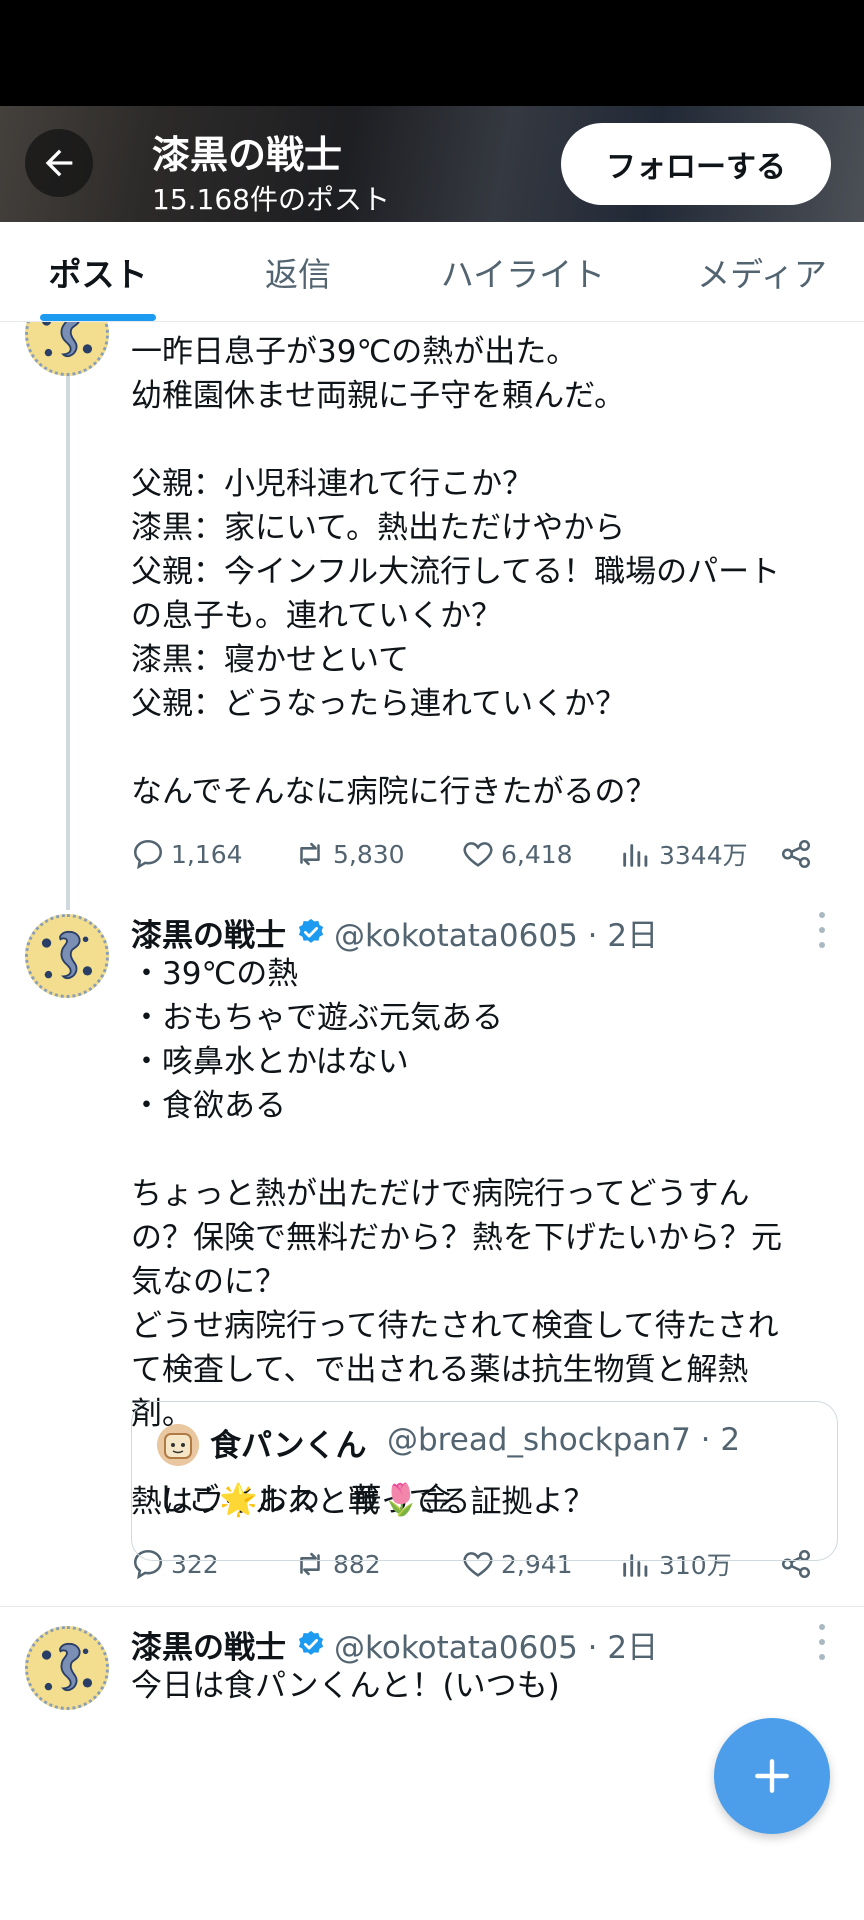 Image resolution: width=864 pixels, height=1920 pixels. I want to click on bread-avatar-image, so click(178, 1445).